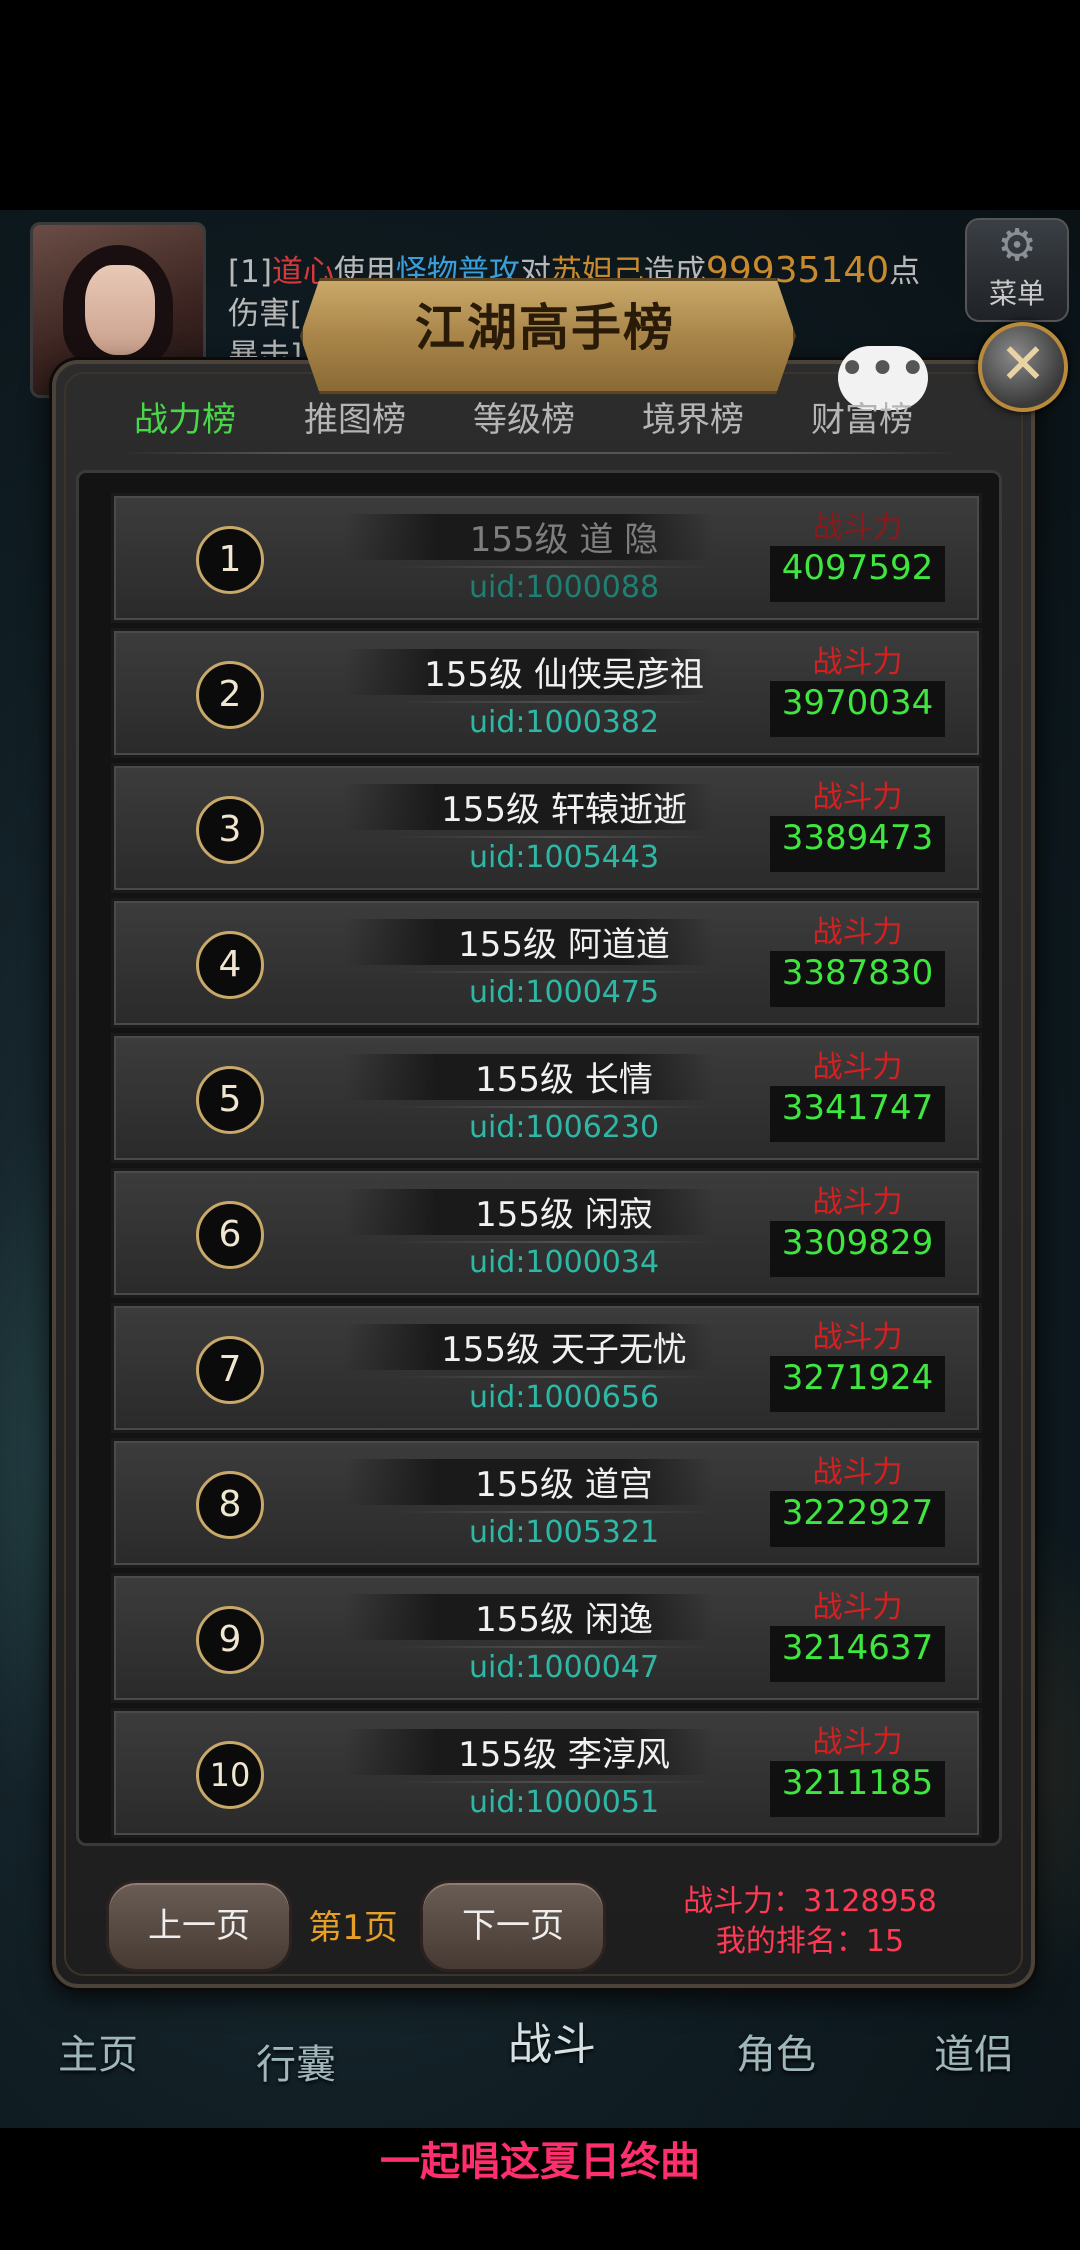 Image resolution: width=1080 pixels, height=2250 pixels. I want to click on power-value: 3970034, so click(857, 703).